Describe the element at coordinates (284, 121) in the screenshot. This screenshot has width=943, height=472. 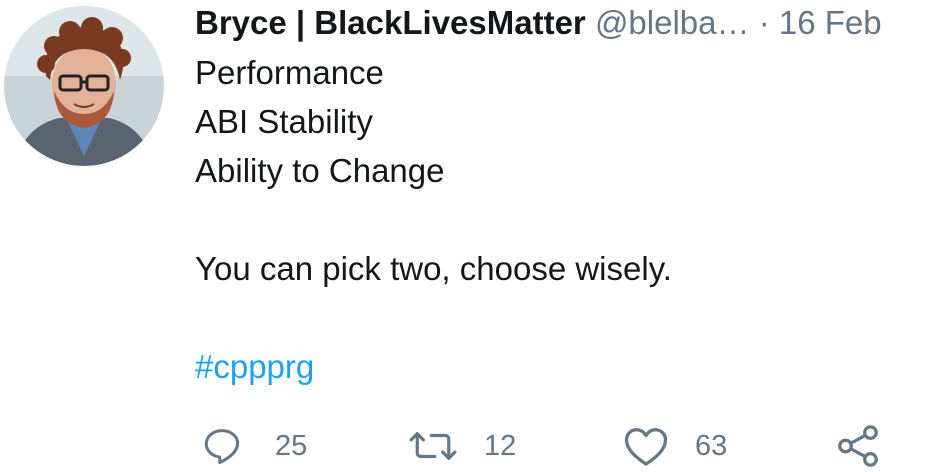
I see `tweet-line-2: ABI Stability` at that location.